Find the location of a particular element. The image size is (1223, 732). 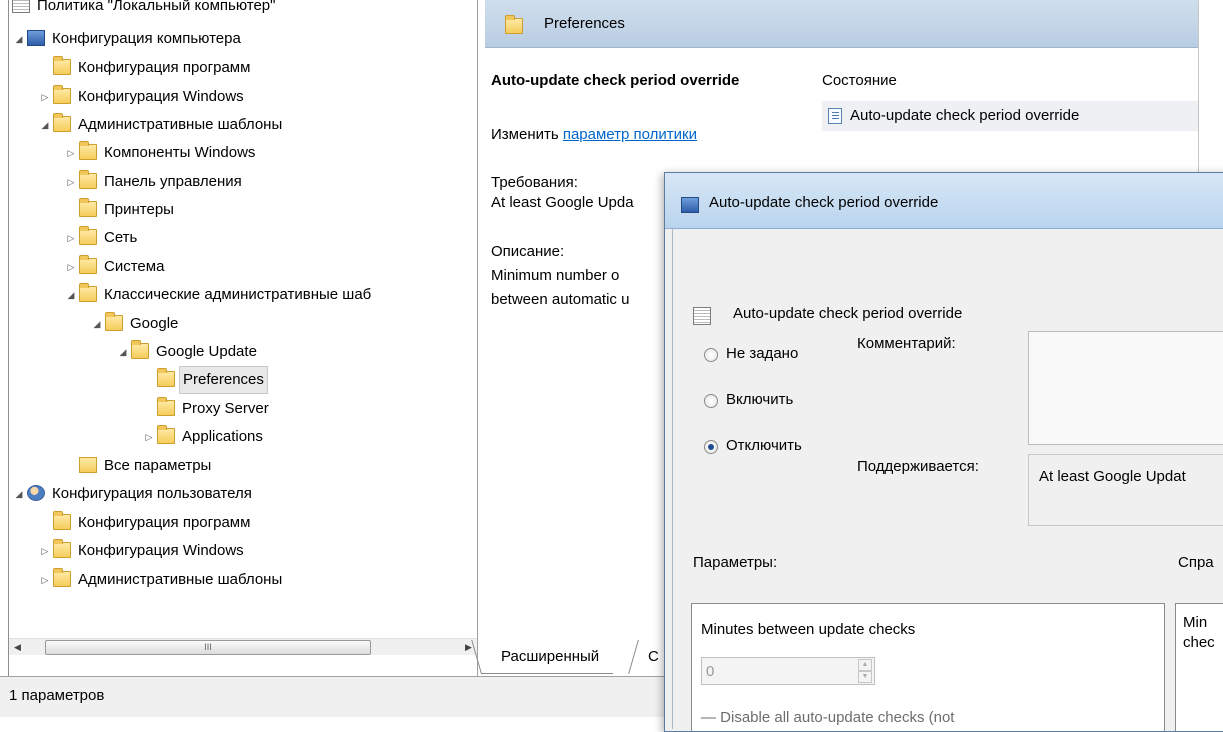

tree-item: ▷ Панель управления is located at coordinates (243, 182).